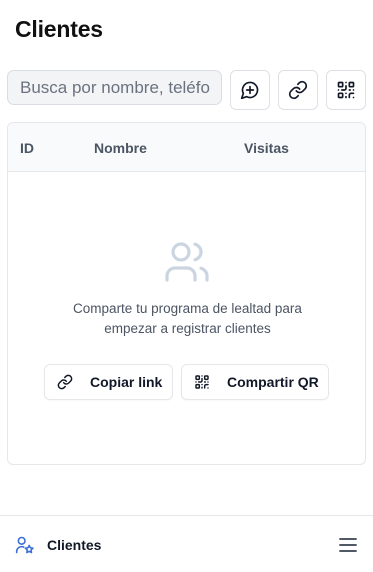 This screenshot has width=373, height=572. I want to click on send-message-button, so click(250, 90).